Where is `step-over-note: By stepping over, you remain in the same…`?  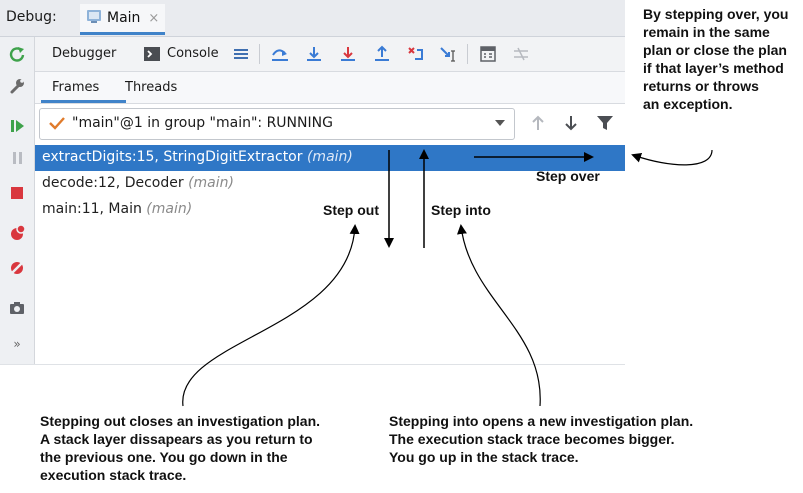
step-over-note: By stepping over, you remain in the same… is located at coordinates (716, 59).